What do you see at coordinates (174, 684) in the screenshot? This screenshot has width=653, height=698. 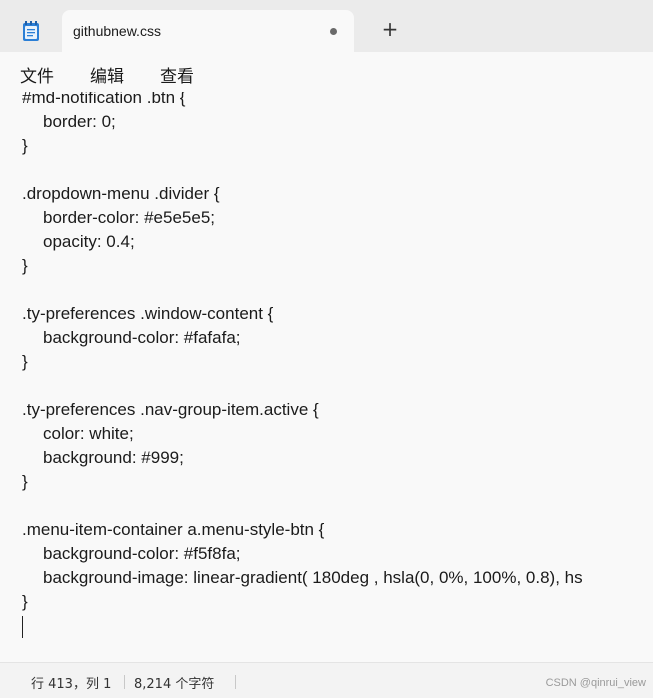 I see `character-count: 8,214 个字符` at bounding box center [174, 684].